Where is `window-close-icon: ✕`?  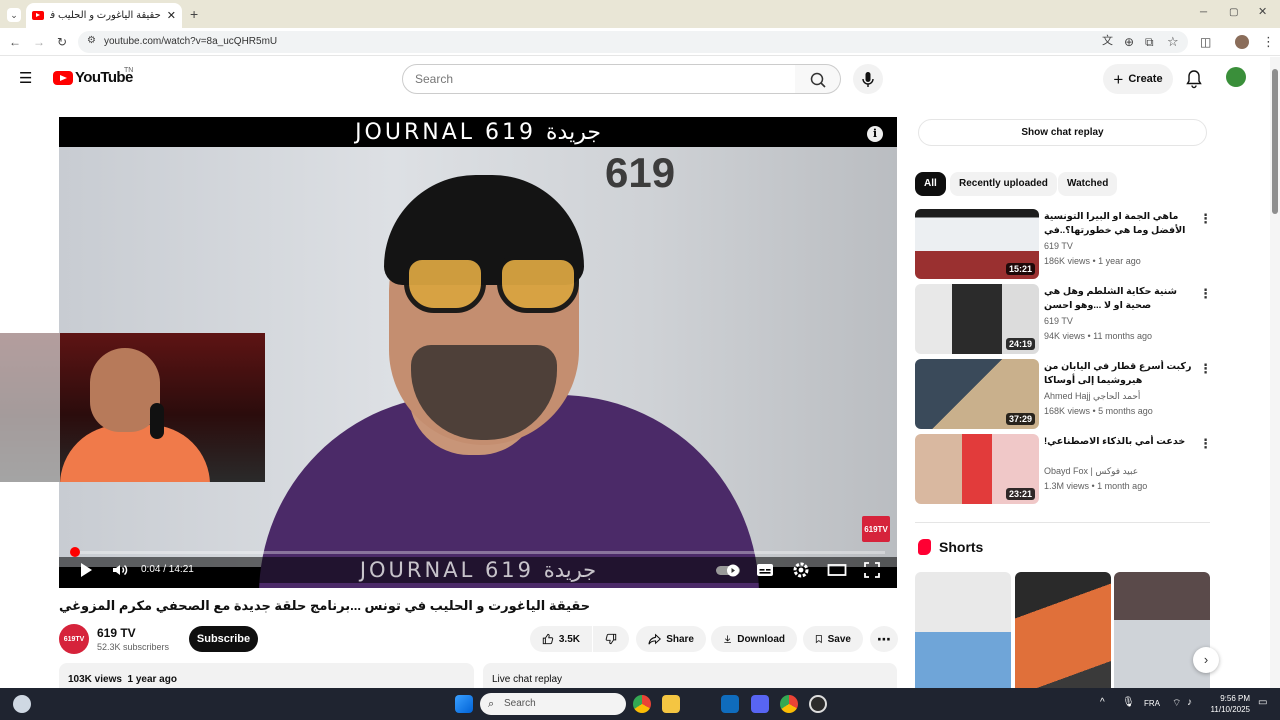
window-close-icon: ✕ is located at coordinates (1262, 12).